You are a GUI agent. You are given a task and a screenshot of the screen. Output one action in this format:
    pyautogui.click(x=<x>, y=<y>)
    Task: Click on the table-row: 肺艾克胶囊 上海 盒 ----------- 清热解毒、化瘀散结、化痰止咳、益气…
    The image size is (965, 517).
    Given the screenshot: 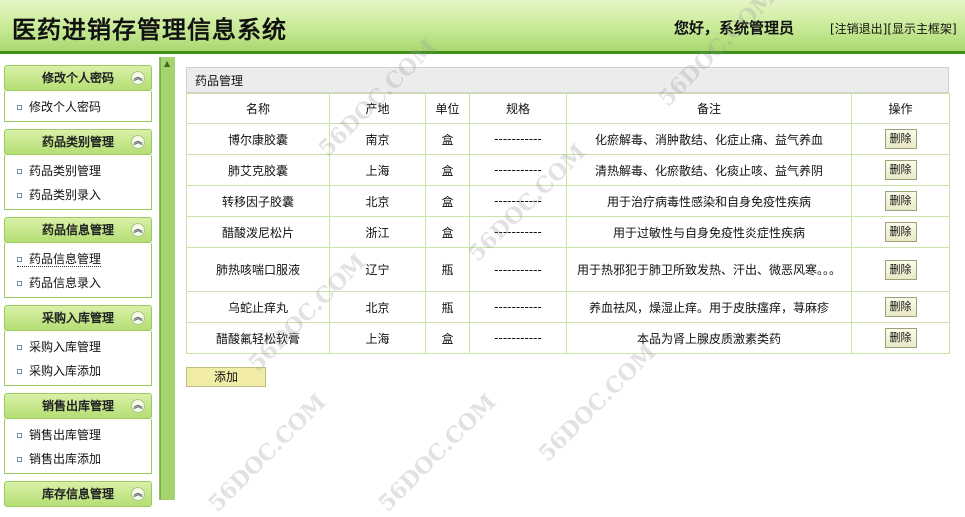 What is the action you would take?
    pyautogui.click(x=568, y=170)
    